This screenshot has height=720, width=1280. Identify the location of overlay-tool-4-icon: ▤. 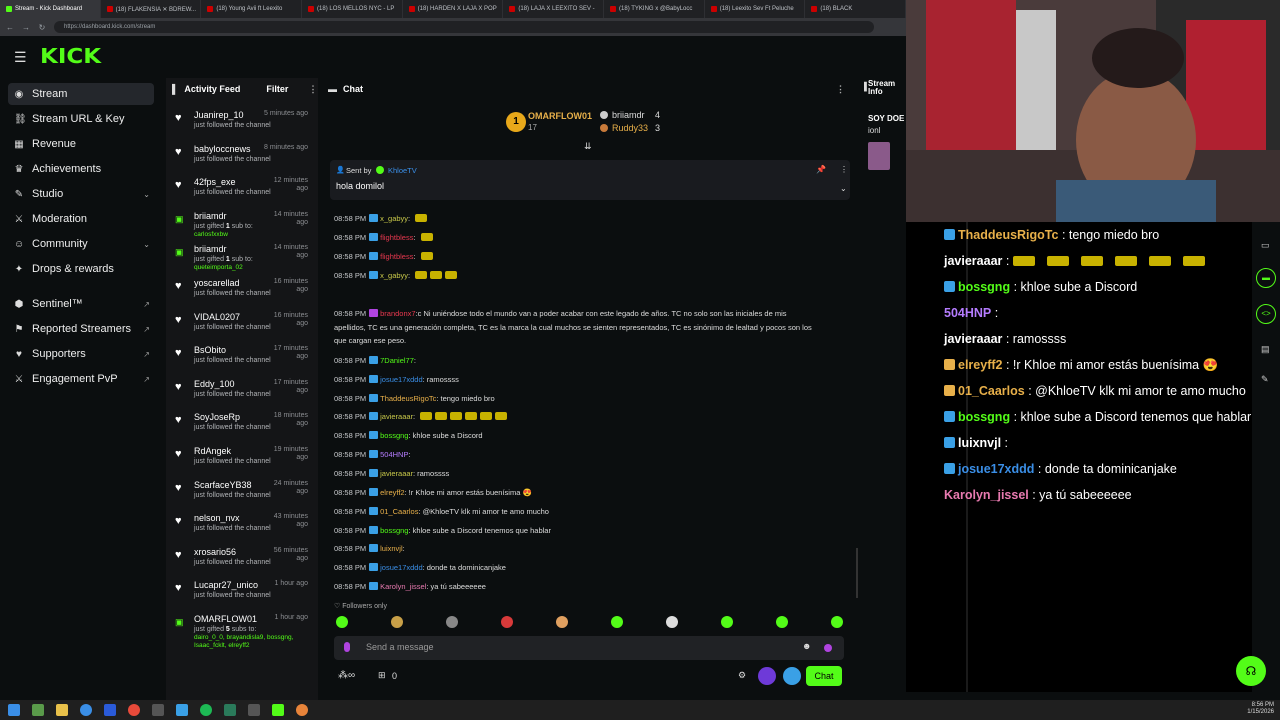
(1265, 349).